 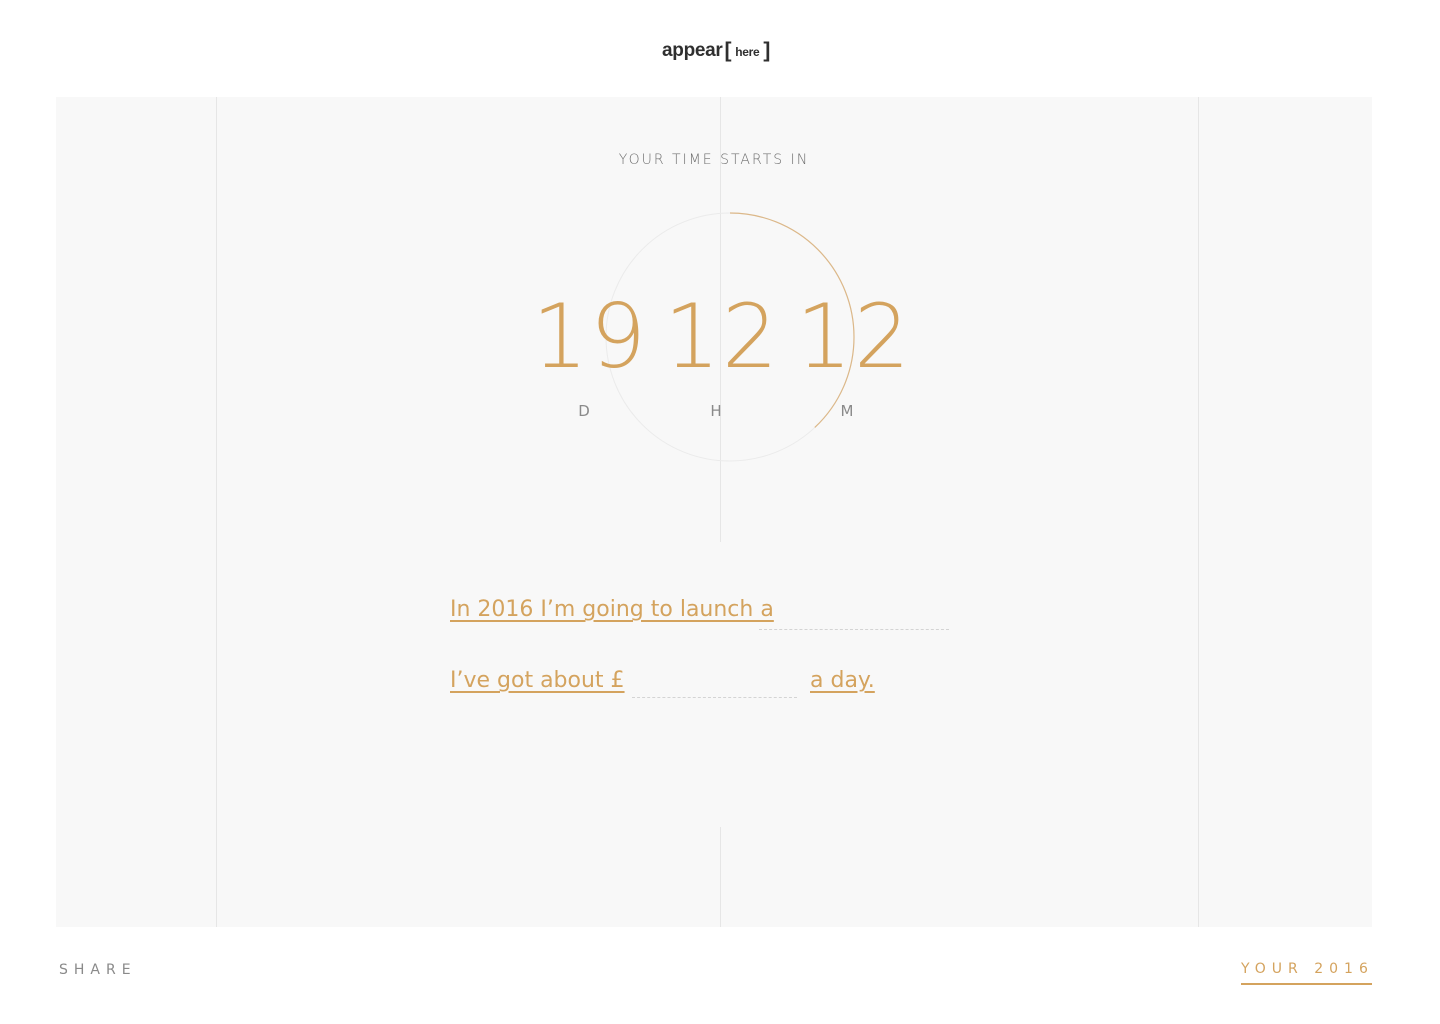 What do you see at coordinates (612, 609) in the screenshot?
I see `launch-sentence: In 2016 I’m going to launch a` at bounding box center [612, 609].